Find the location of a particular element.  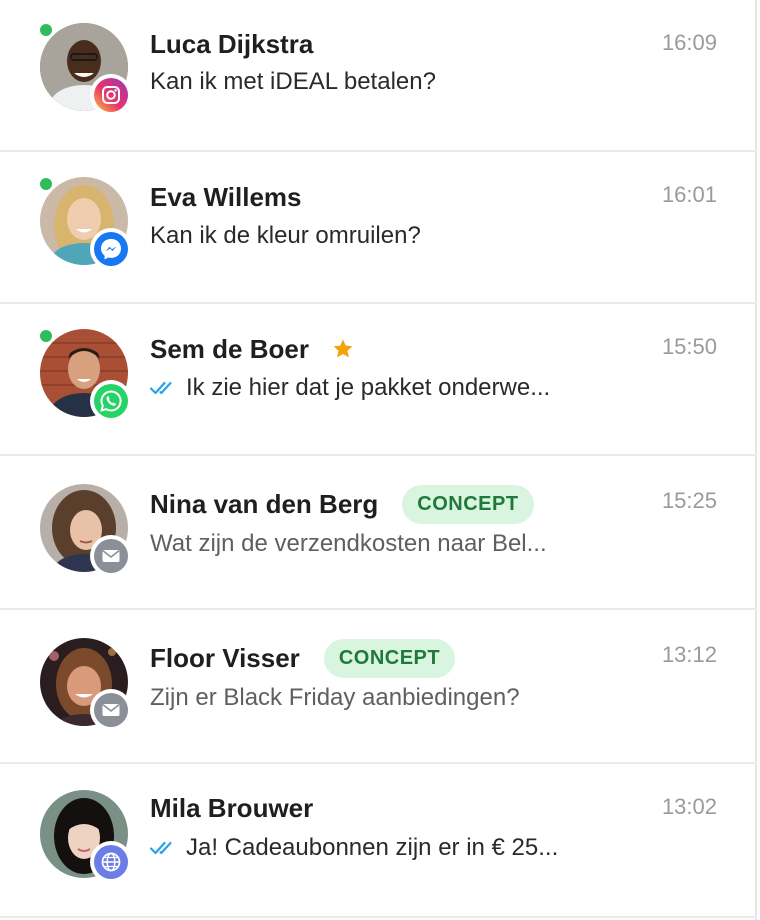

messenger-icon is located at coordinates (111, 249).